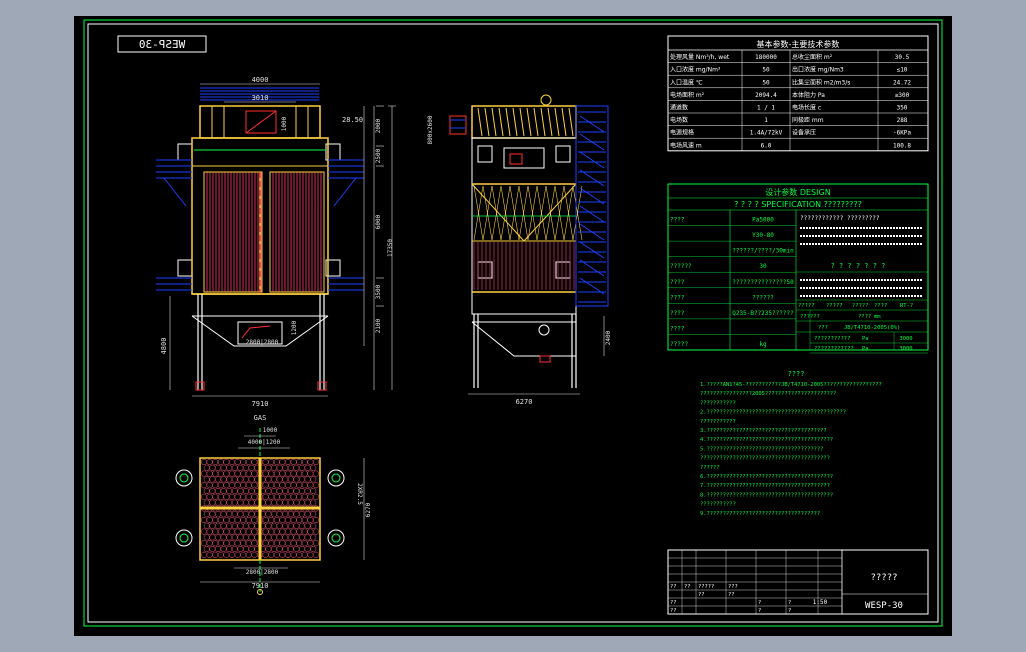 The image size is (1026, 652). What do you see at coordinates (858, 266) in the screenshot?
I see `spec-right-line2: ? ? ? ? ? ? ?` at bounding box center [858, 266].